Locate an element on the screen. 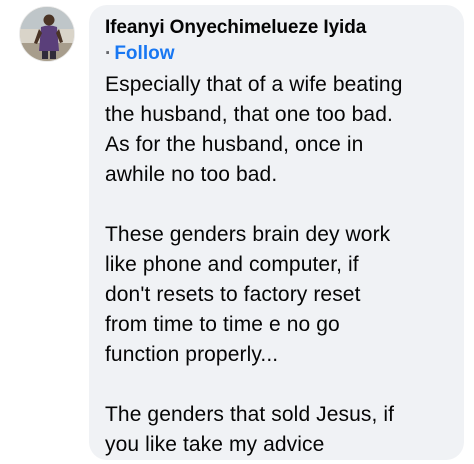 This screenshot has width=474, height=464. comment-line: The genders that sold Jesus, if is located at coordinates (250, 414).